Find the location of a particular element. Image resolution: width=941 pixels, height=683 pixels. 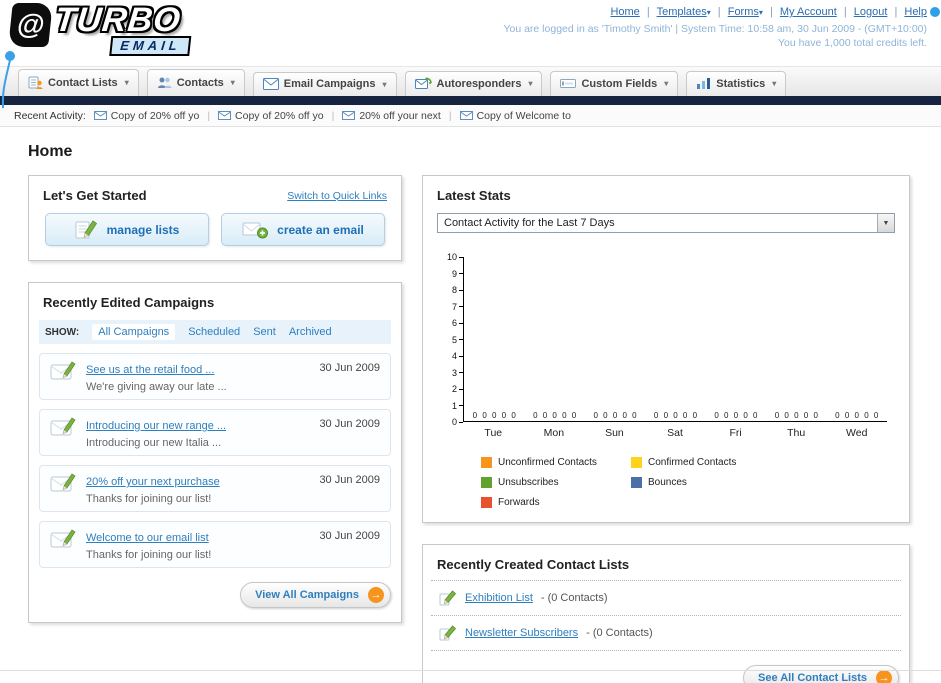

tab-label: Contact Lists is located at coordinates (83, 82).